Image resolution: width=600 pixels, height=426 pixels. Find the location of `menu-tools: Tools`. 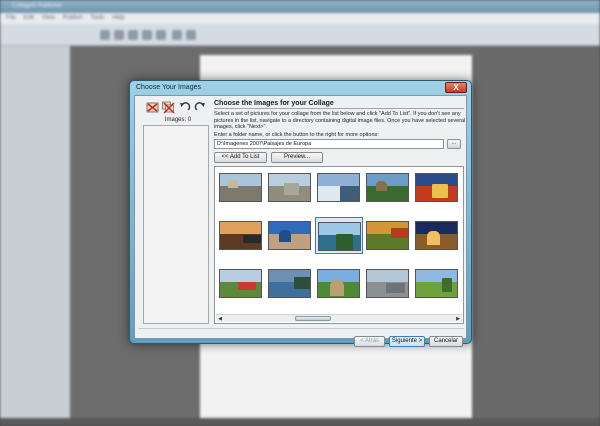

menu-tools: Tools is located at coordinates (97, 18).